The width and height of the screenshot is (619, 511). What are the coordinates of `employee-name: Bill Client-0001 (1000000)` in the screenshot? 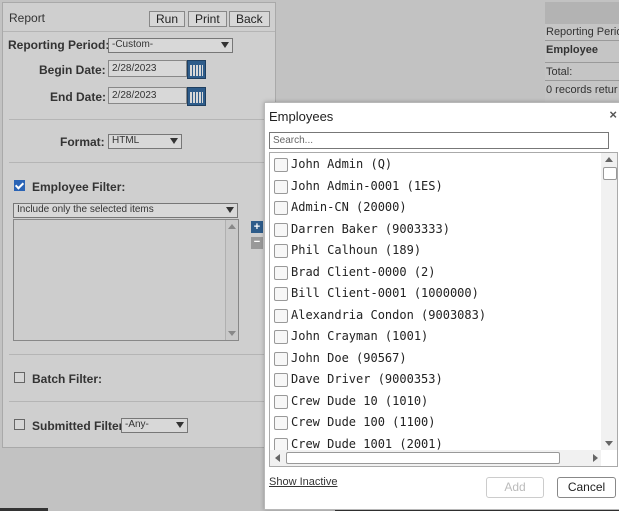 It's located at (385, 293).